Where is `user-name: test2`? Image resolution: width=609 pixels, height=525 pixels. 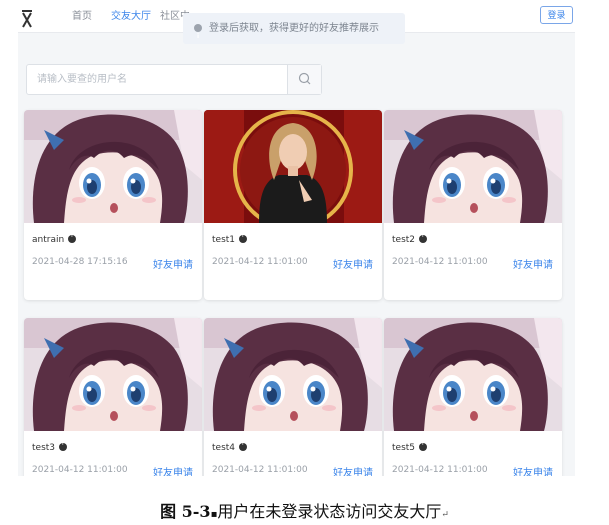
user-name: test2 is located at coordinates (410, 238).